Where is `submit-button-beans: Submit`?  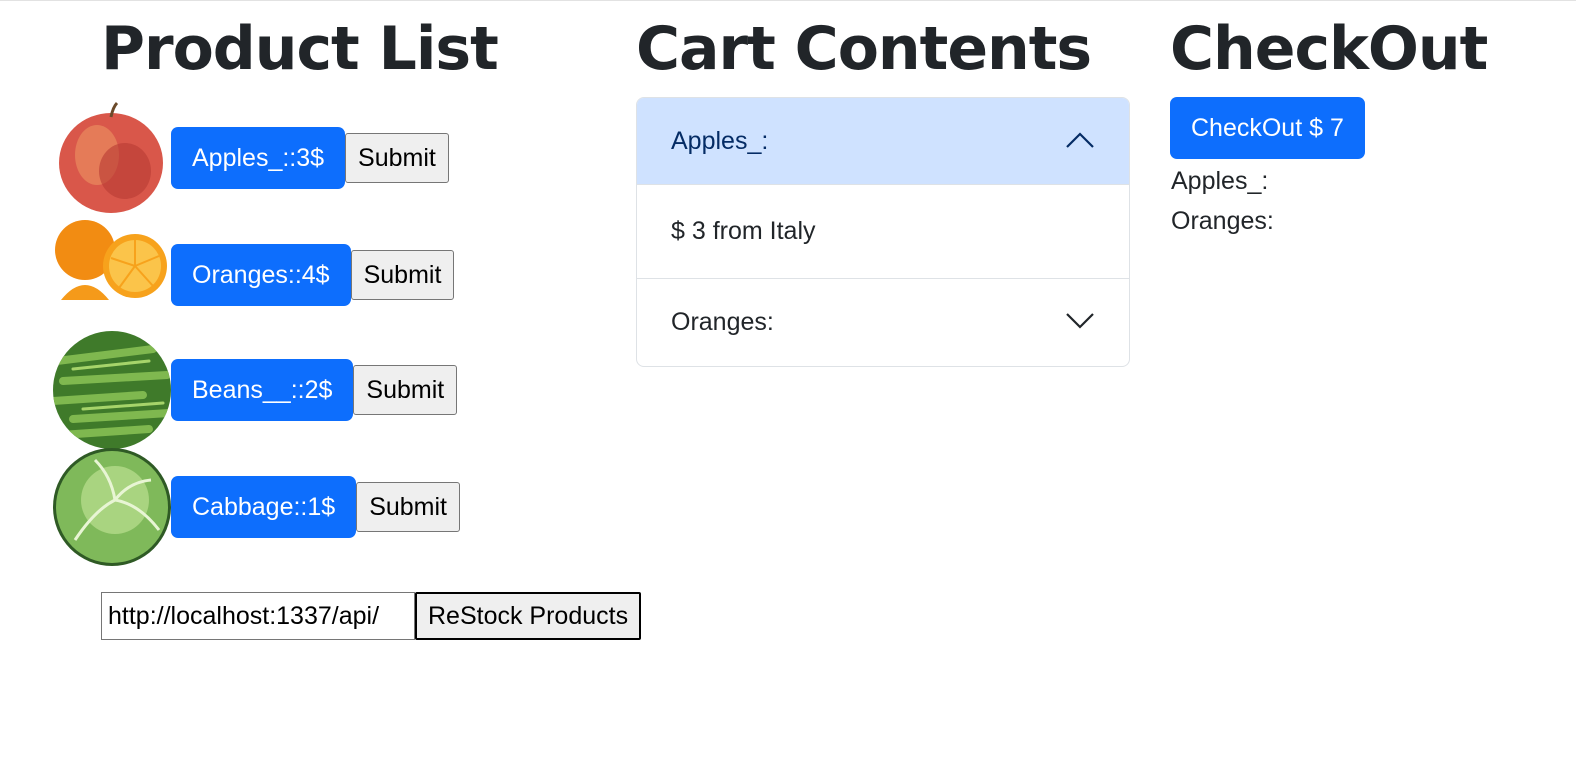 submit-button-beans: Submit is located at coordinates (405, 390).